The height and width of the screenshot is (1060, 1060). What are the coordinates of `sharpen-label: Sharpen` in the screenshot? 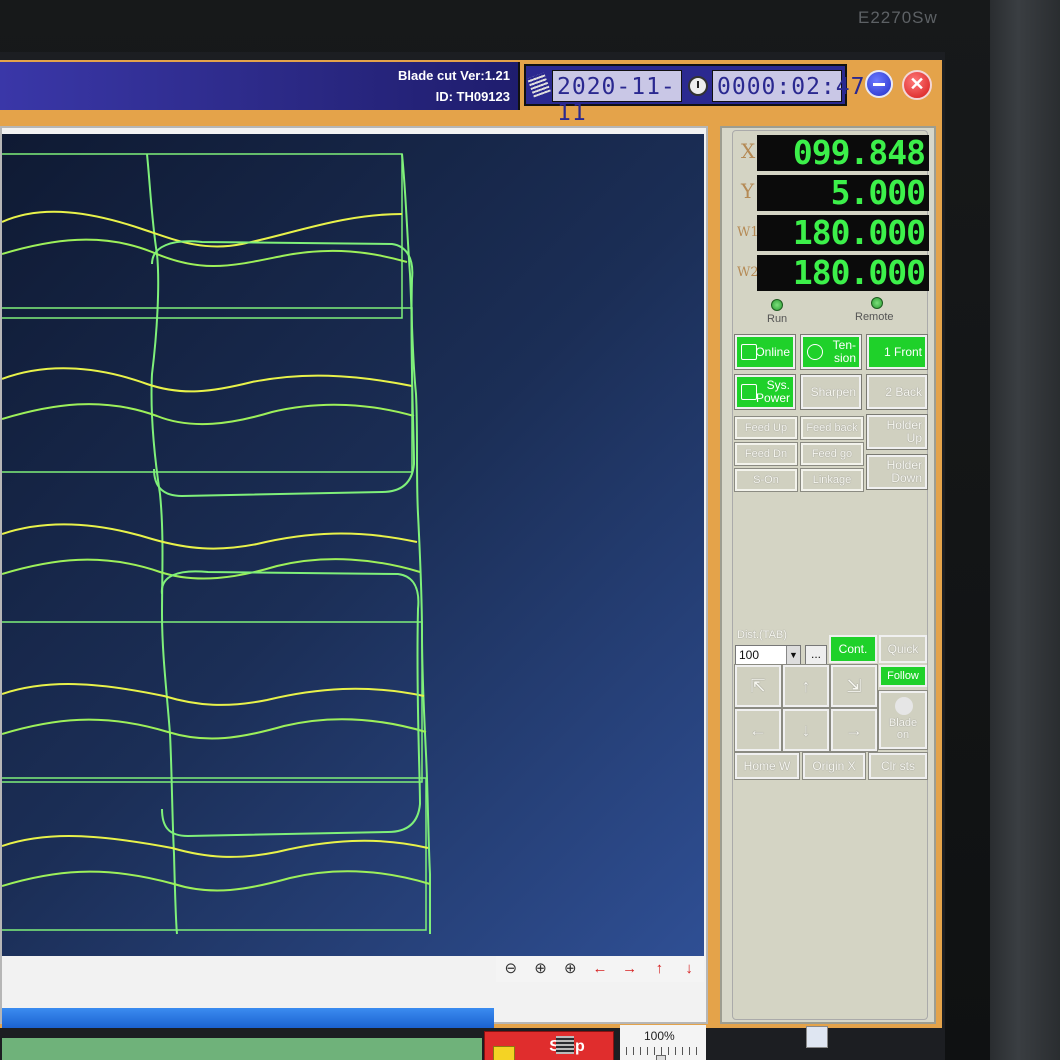 It's located at (833, 391).